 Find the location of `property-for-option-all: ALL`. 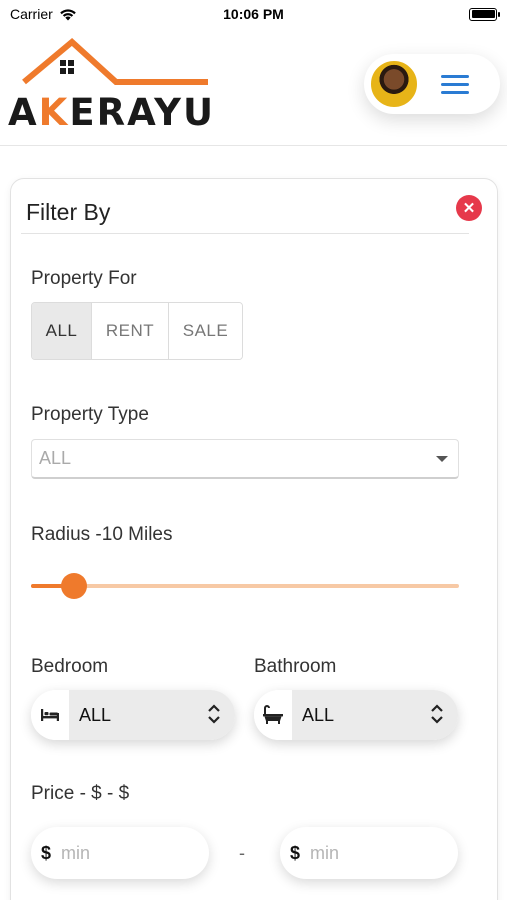

property-for-option-all: ALL is located at coordinates (62, 331).